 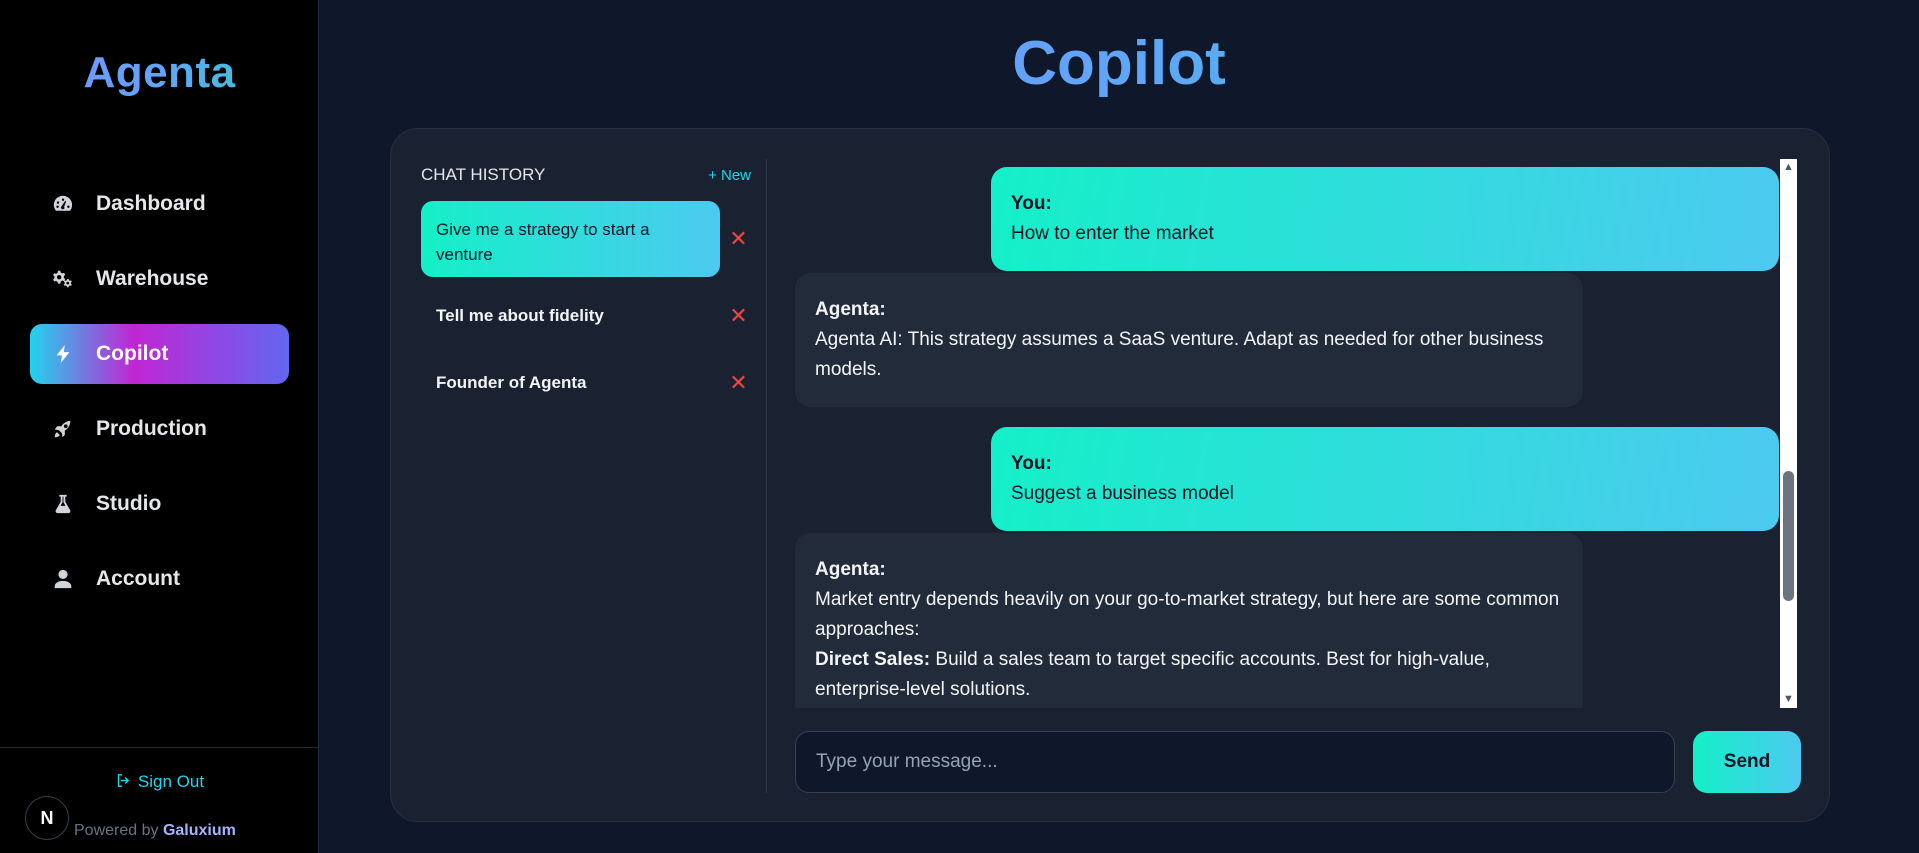 I want to click on sidebar-item-label: Studio, so click(x=129, y=503).